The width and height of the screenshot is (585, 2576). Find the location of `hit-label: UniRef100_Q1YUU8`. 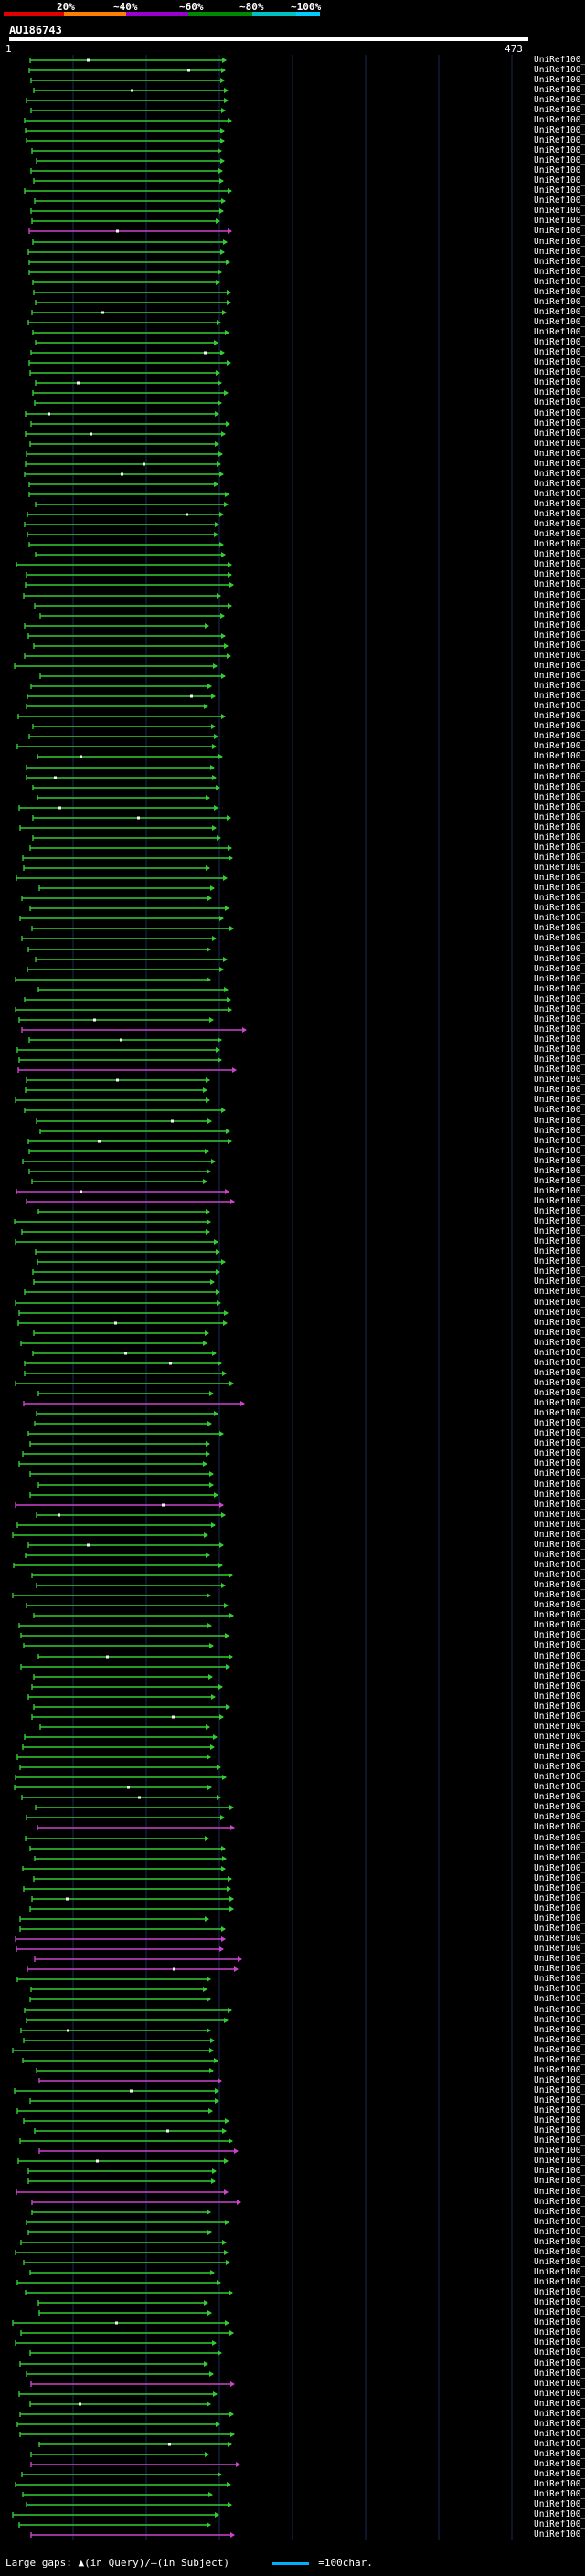

hit-label: UniRef100_Q1YUU8 is located at coordinates (560, 2070).